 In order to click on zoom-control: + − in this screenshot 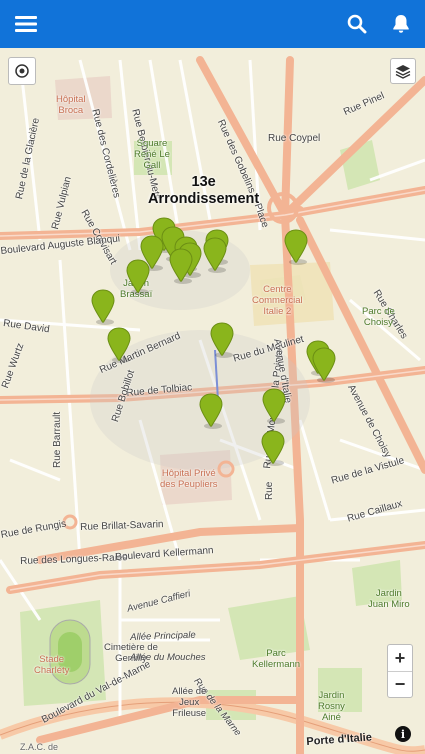, I will do `click(400, 671)`.